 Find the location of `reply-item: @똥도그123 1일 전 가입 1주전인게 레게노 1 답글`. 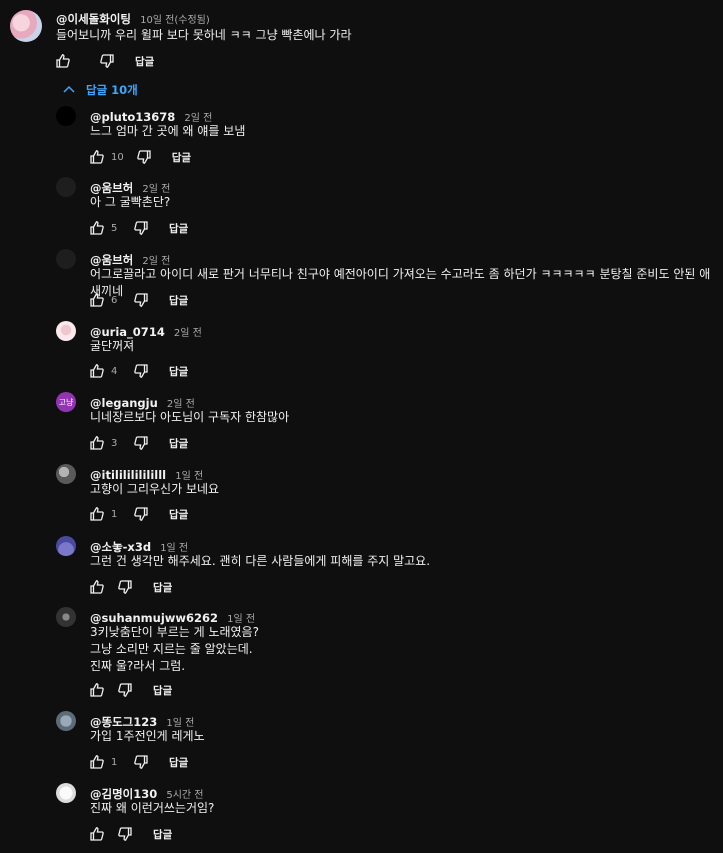

reply-item: @똥도그123 1일 전 가입 1주전인게 레게노 1 답글 is located at coordinates (386, 746).